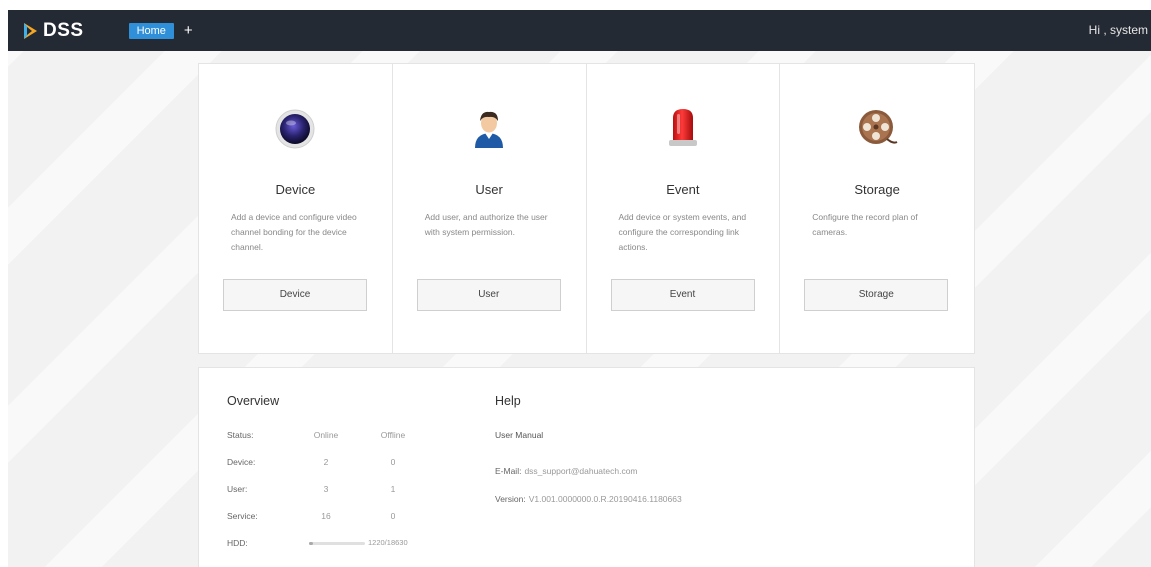 The height and width of the screenshot is (567, 1151). I want to click on hdd-usage-fill, so click(311, 543).